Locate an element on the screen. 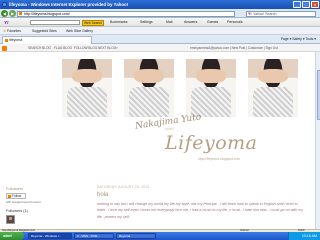  blogger-logo-icon is located at coordinates (4, 48).